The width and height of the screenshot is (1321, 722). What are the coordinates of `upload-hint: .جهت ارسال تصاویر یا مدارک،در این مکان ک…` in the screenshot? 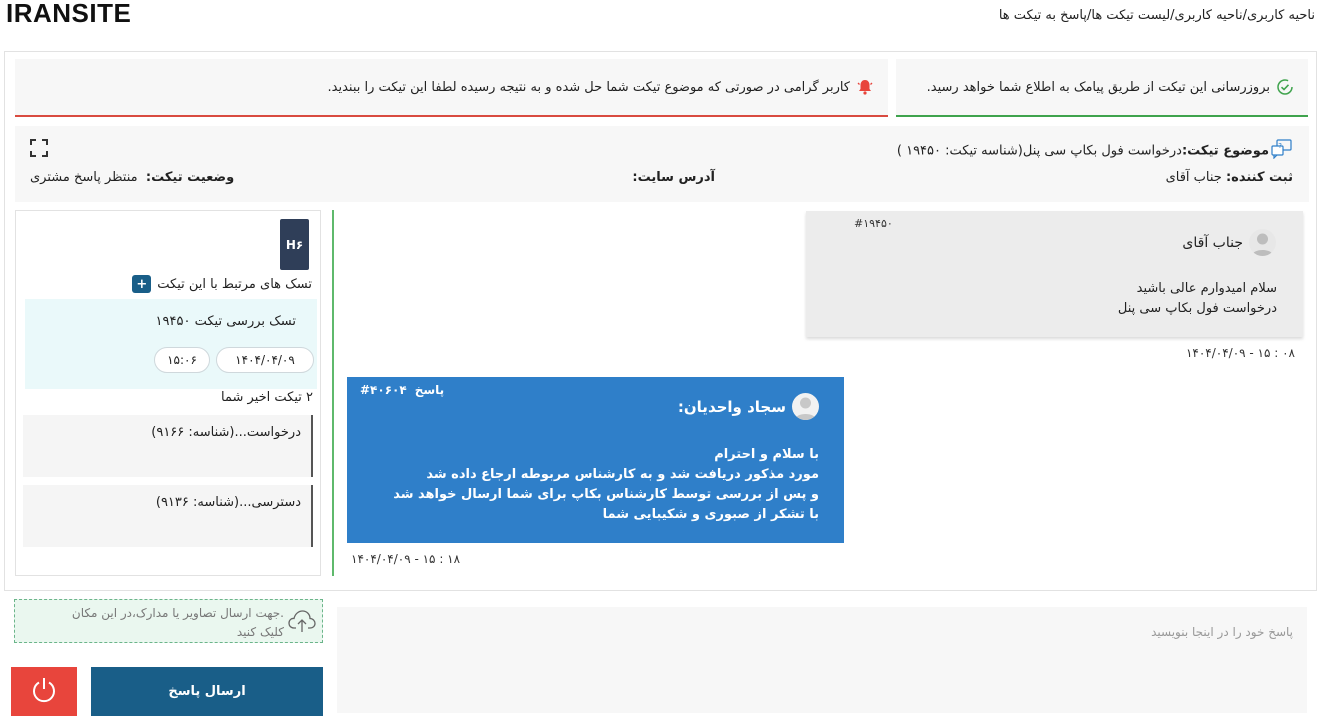 It's located at (177, 622).